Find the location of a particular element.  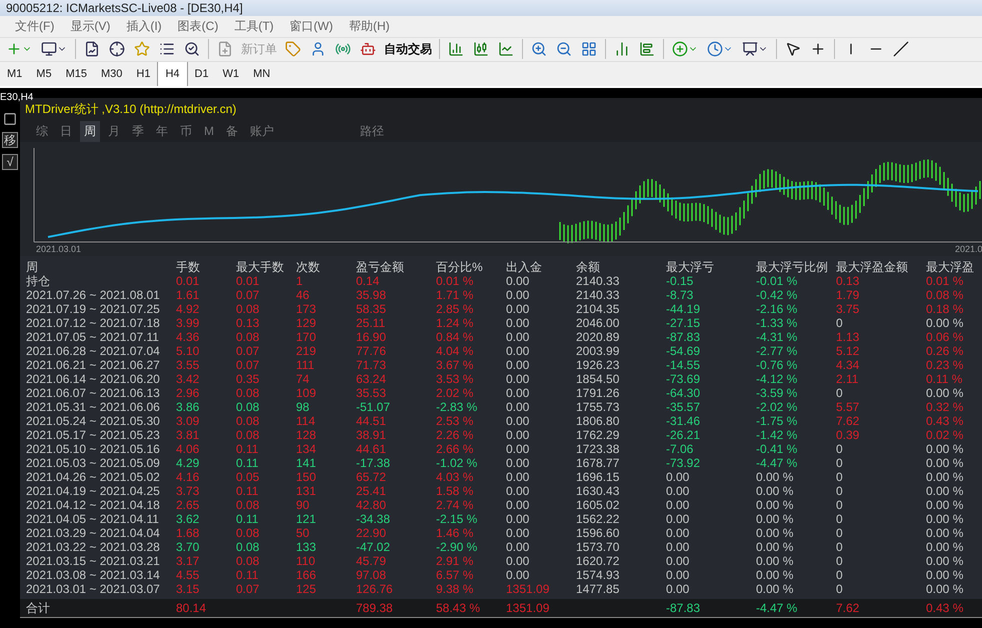

table-cell-text: 90 is located at coordinates (303, 505).